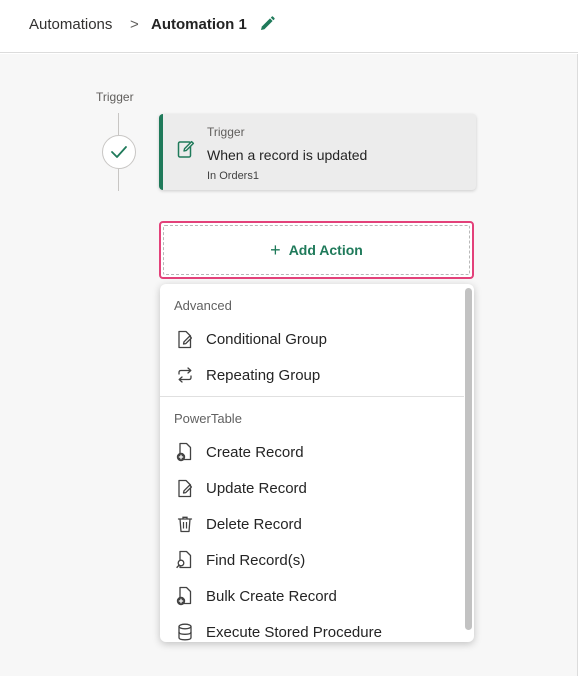  Describe the element at coordinates (115, 97) in the screenshot. I see `timeline-trigger-label: Trigger` at that location.